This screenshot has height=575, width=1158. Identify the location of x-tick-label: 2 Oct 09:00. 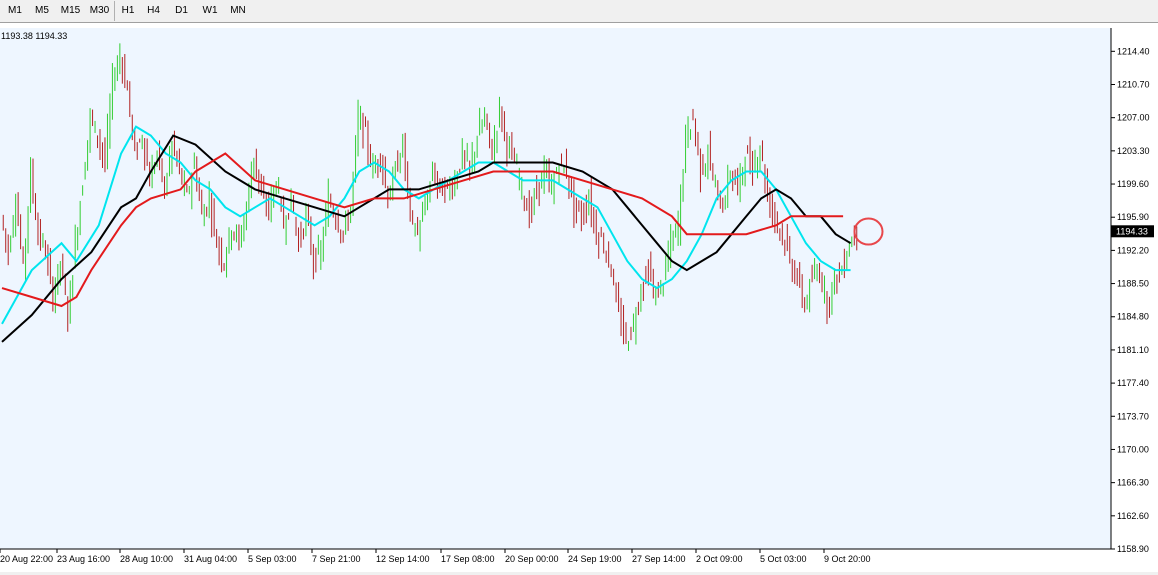
(719, 559).